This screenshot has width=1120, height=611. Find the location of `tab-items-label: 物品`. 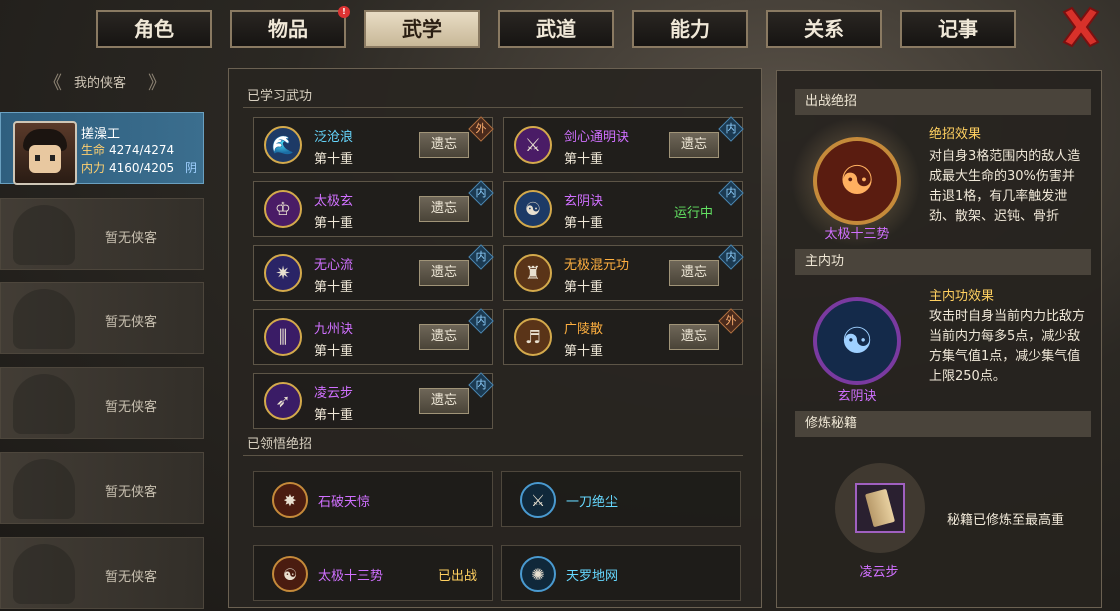

tab-items-label: 物品 is located at coordinates (288, 29).